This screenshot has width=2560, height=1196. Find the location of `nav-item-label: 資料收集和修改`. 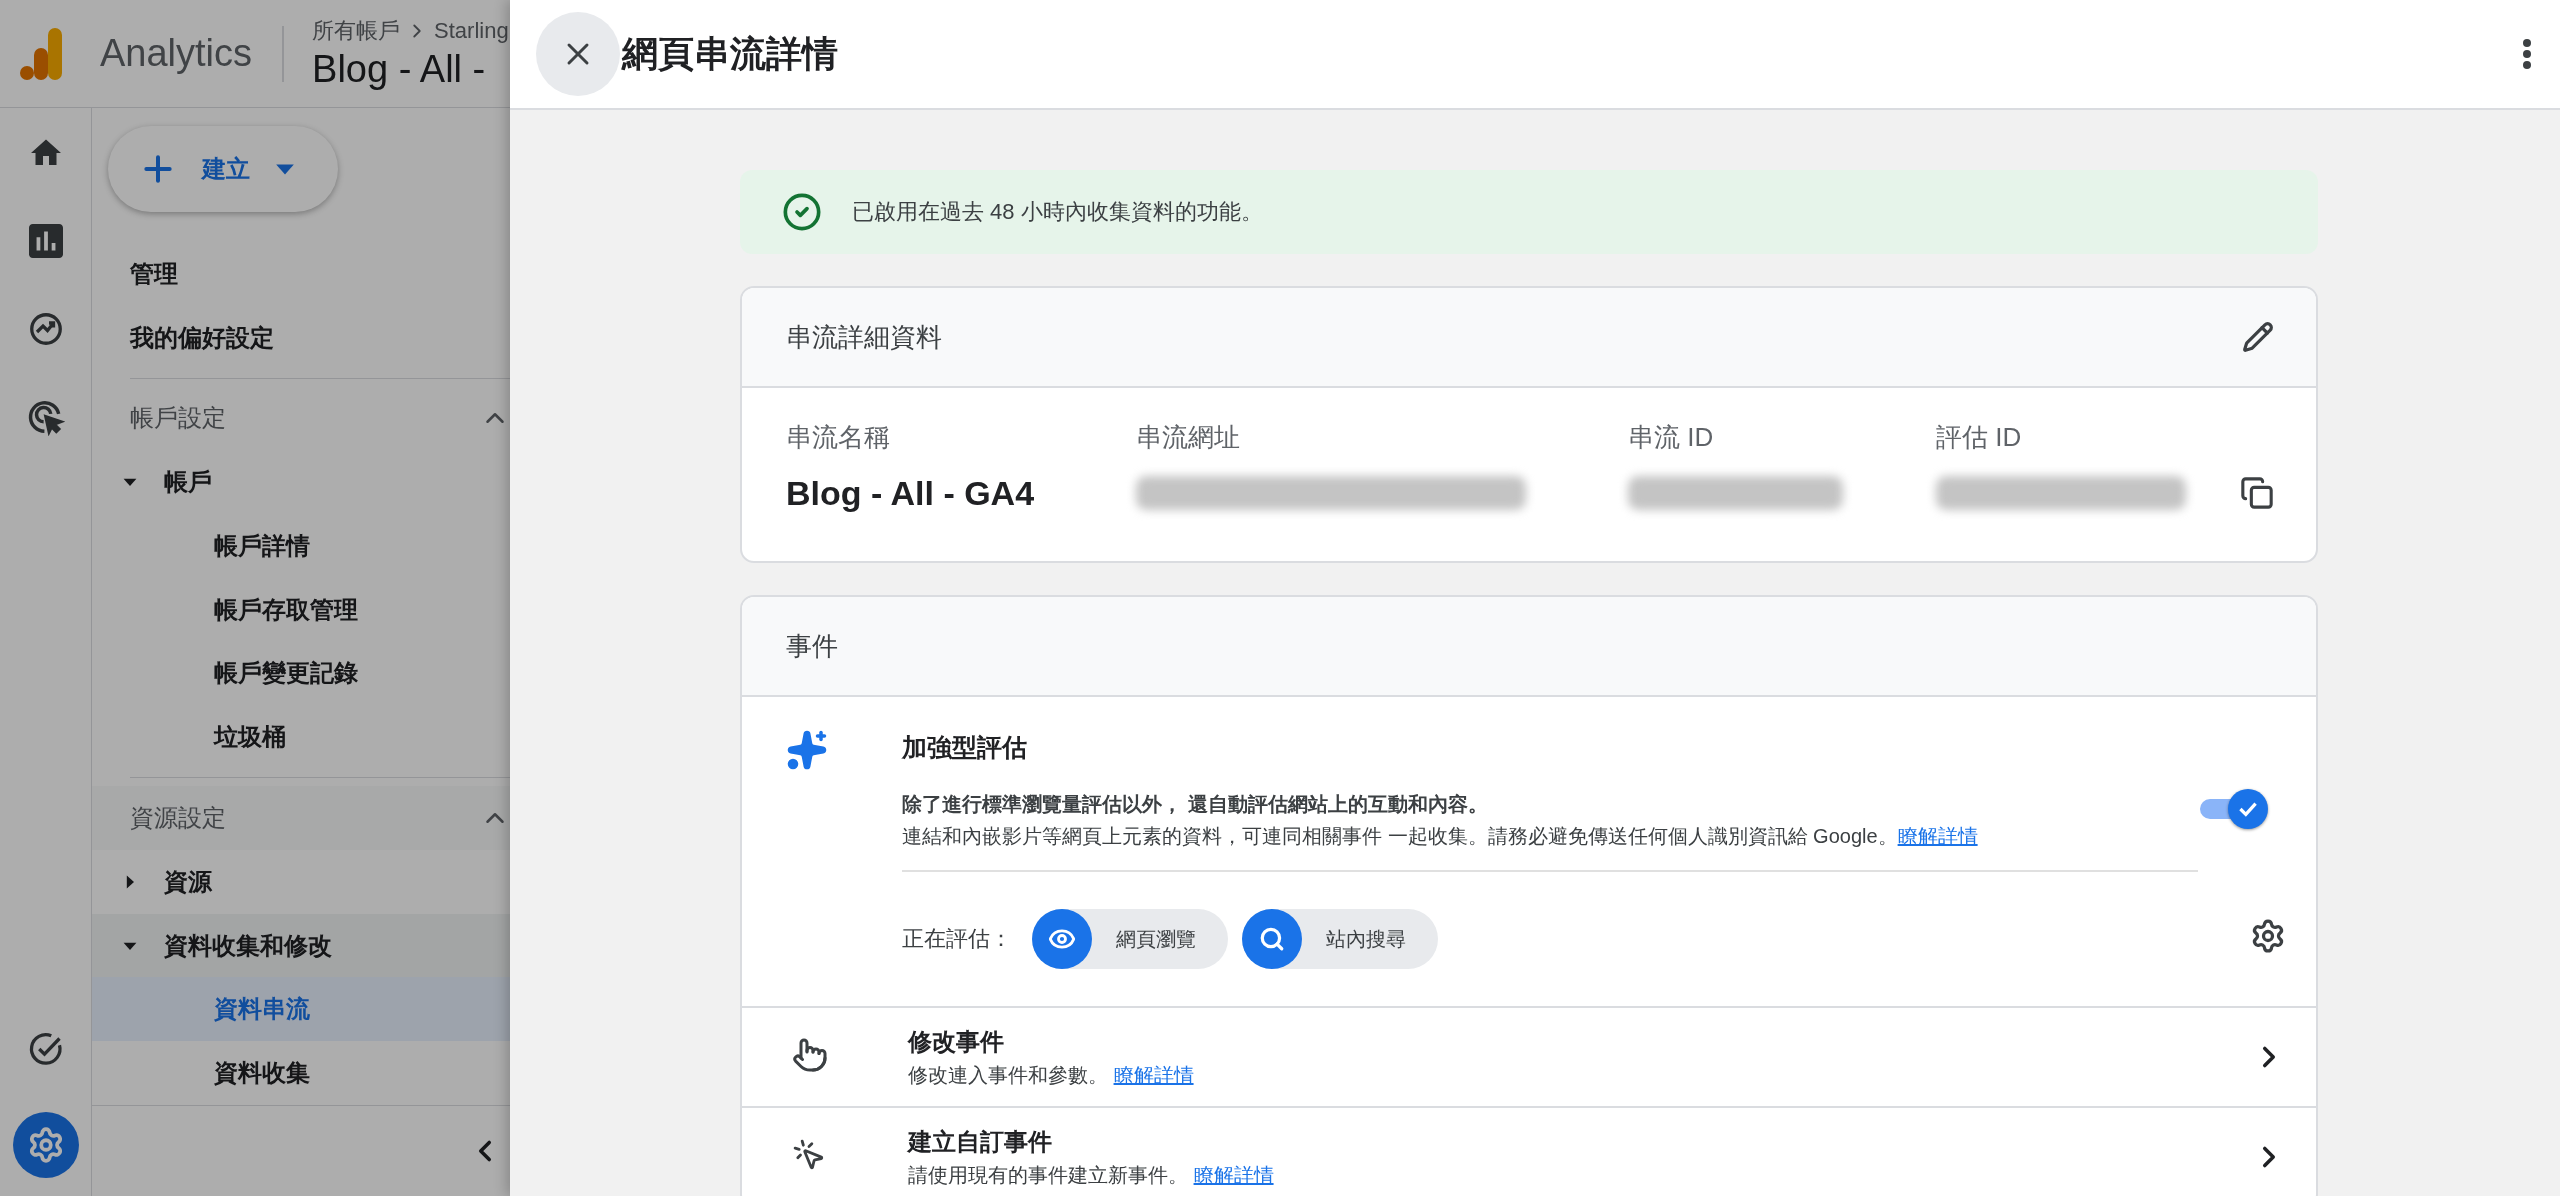

nav-item-label: 資料收集和修改 is located at coordinates (248, 945).